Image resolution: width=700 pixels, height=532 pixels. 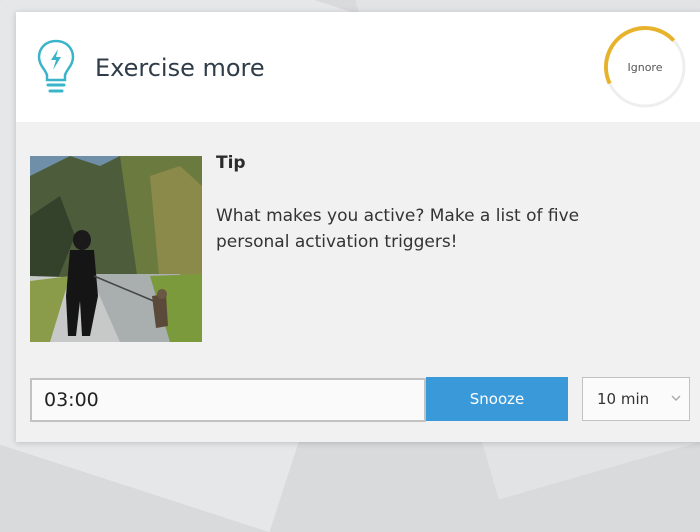 What do you see at coordinates (228, 400) in the screenshot?
I see `time-input: 03:00` at bounding box center [228, 400].